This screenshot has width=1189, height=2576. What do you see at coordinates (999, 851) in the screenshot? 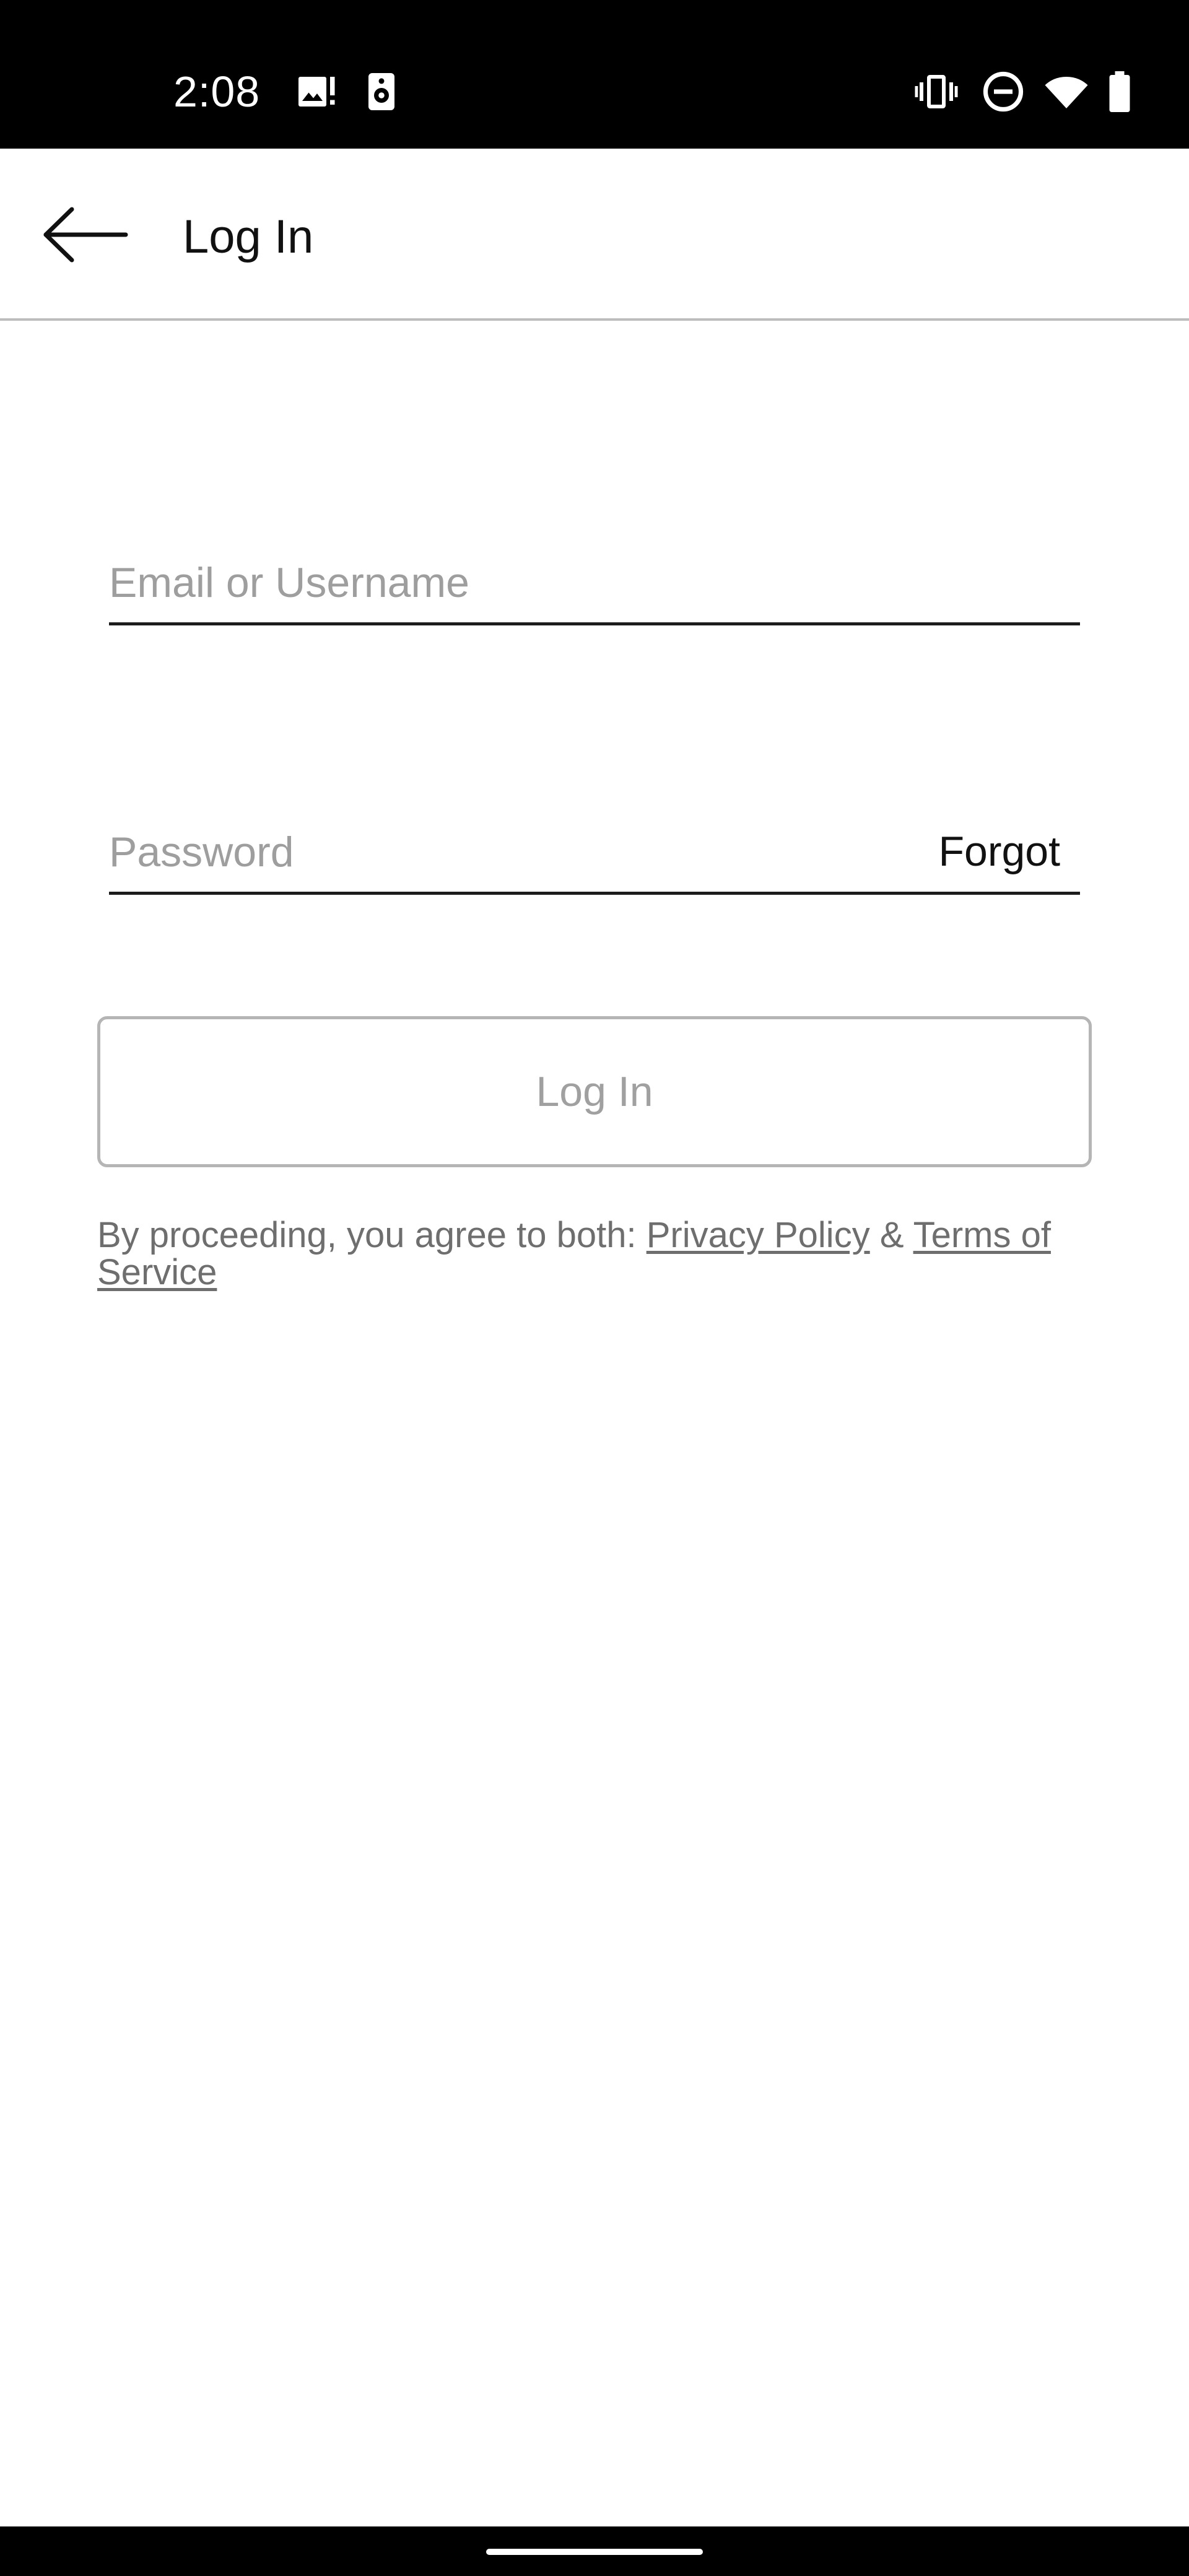
I see `forgot-password-link: Forgot` at bounding box center [999, 851].